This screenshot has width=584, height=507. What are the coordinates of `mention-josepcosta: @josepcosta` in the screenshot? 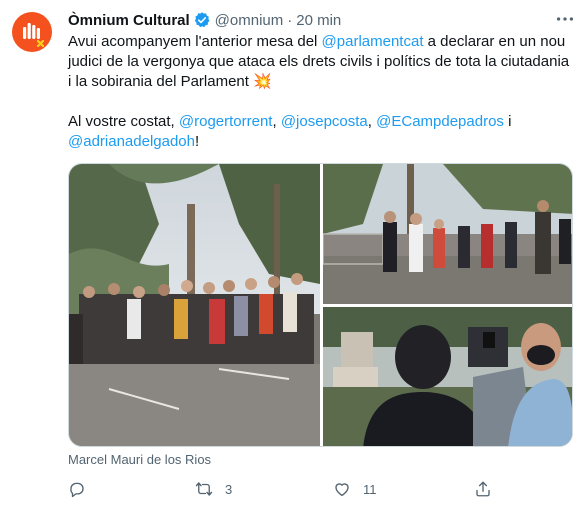 It's located at (324, 121).